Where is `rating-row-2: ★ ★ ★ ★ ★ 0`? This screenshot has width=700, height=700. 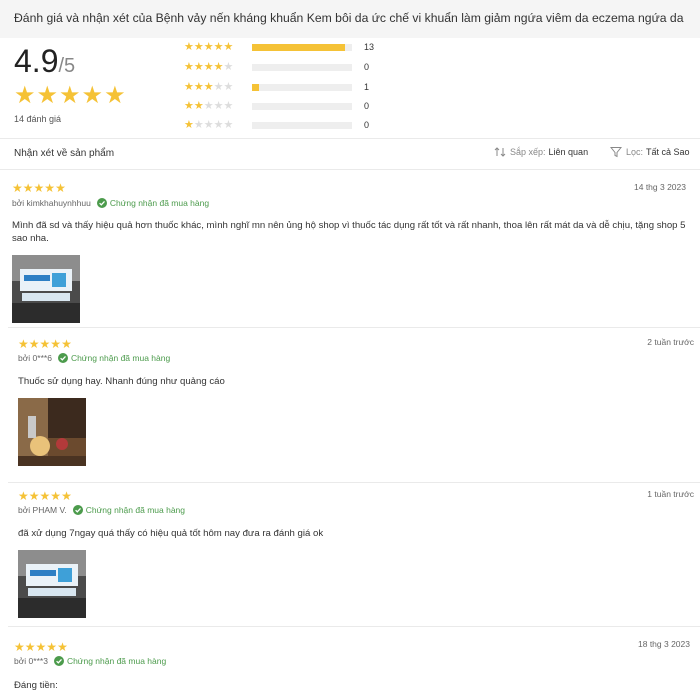
rating-row-2: ★ ★ ★ ★ ★ 0 is located at coordinates (276, 106).